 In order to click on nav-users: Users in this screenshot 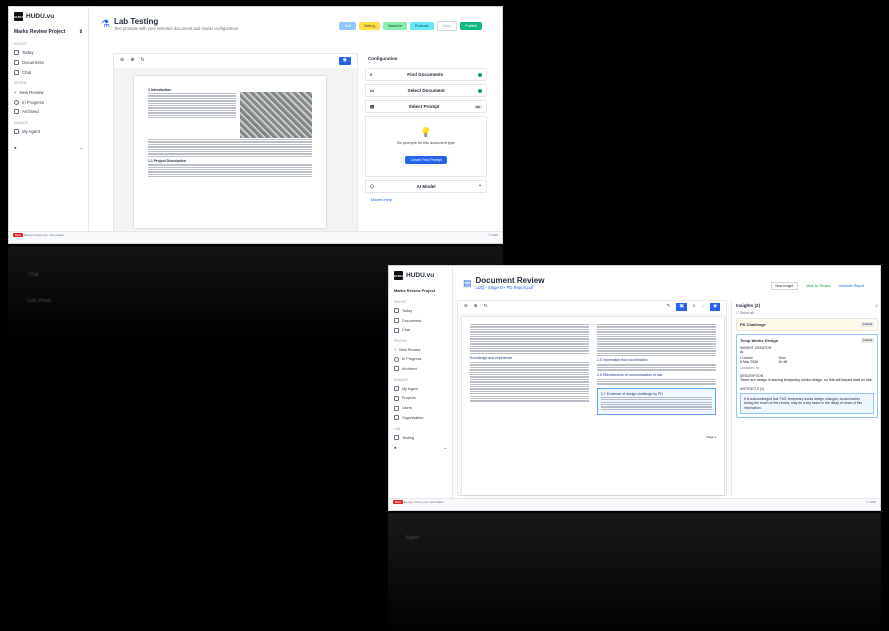, I will do `click(420, 408)`.